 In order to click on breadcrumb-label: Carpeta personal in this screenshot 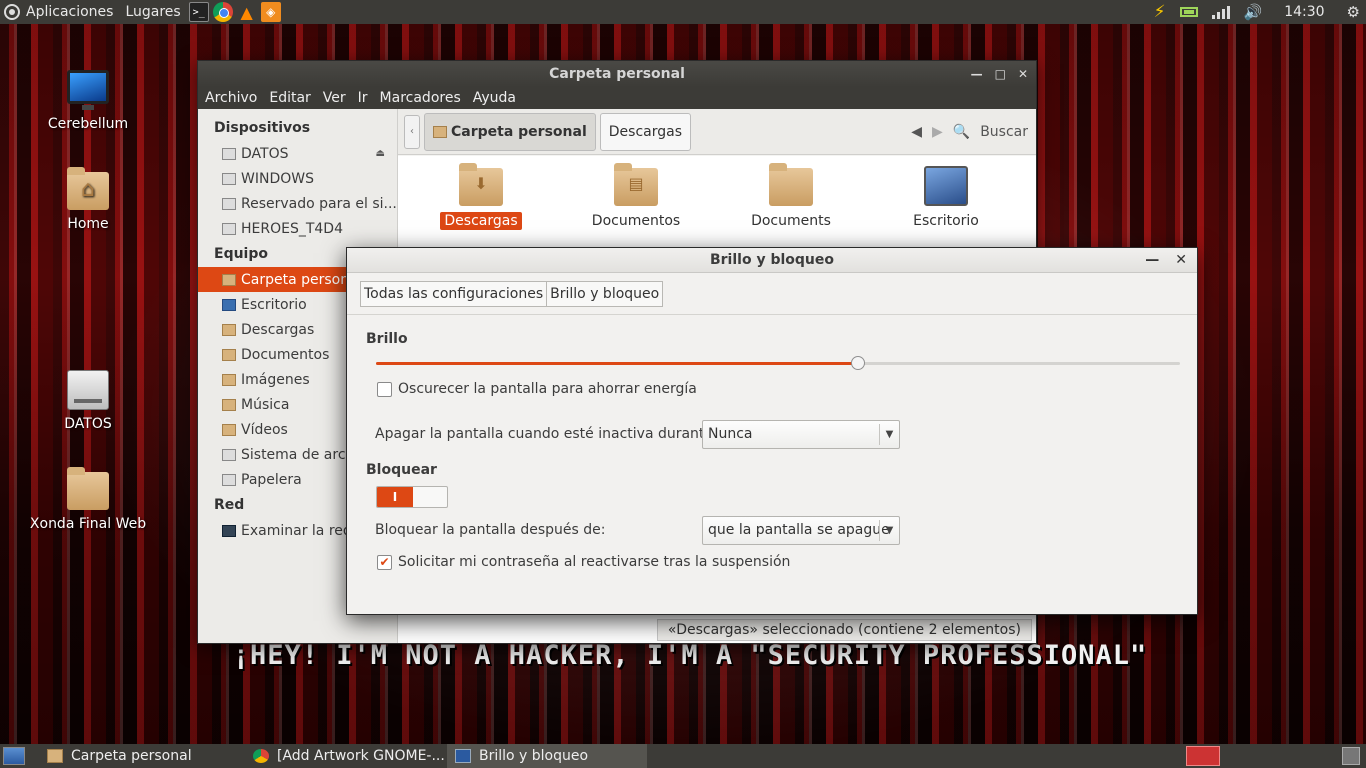, I will do `click(519, 131)`.